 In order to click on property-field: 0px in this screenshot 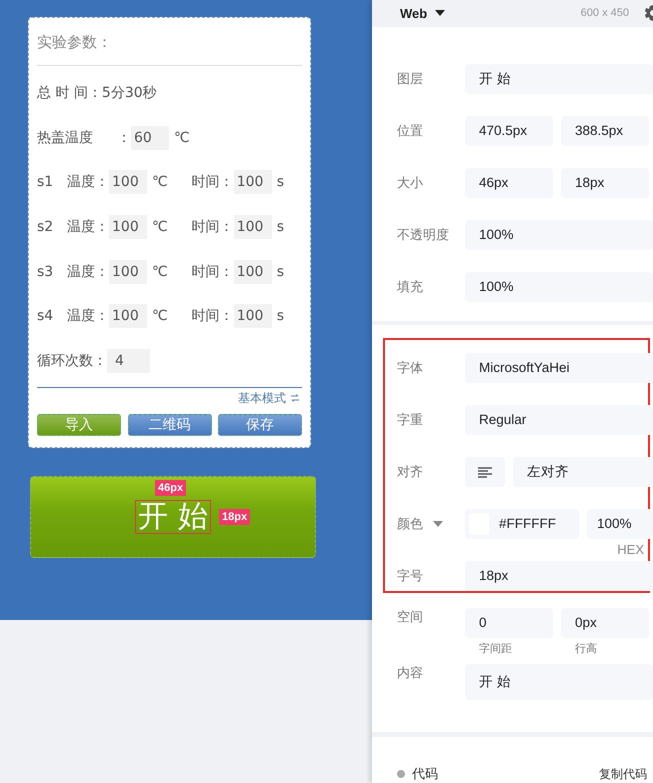, I will do `click(605, 623)`.